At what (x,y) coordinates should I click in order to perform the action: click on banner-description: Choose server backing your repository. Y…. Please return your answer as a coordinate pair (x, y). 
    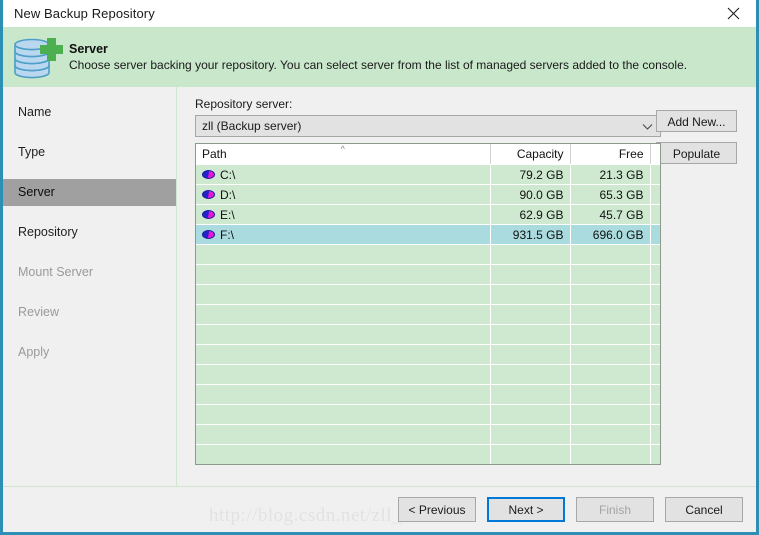
    Looking at the image, I should click on (378, 65).